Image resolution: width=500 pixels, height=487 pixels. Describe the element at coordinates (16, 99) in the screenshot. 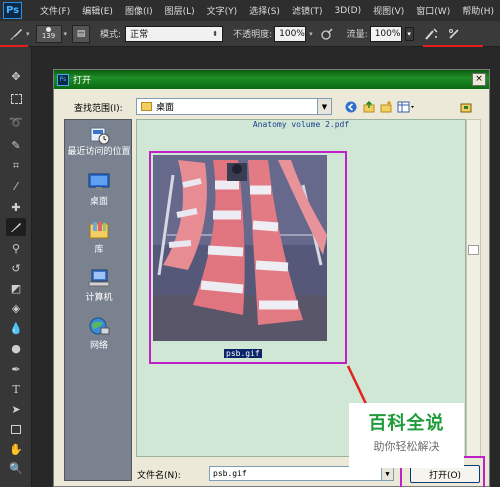

I see `marquee-tool-icon` at that location.